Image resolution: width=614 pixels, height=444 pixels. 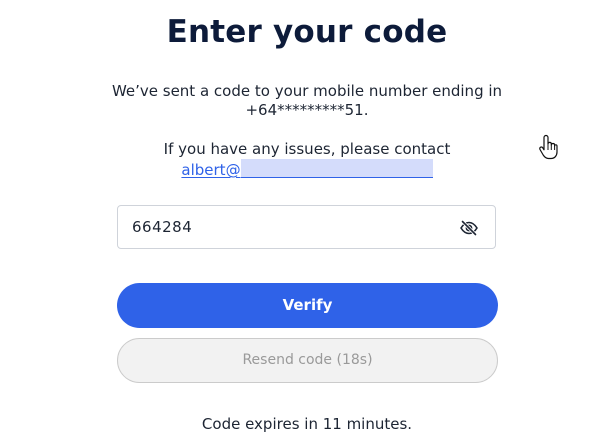 I want to click on masked-phone-number: +64*********51., so click(x=307, y=110).